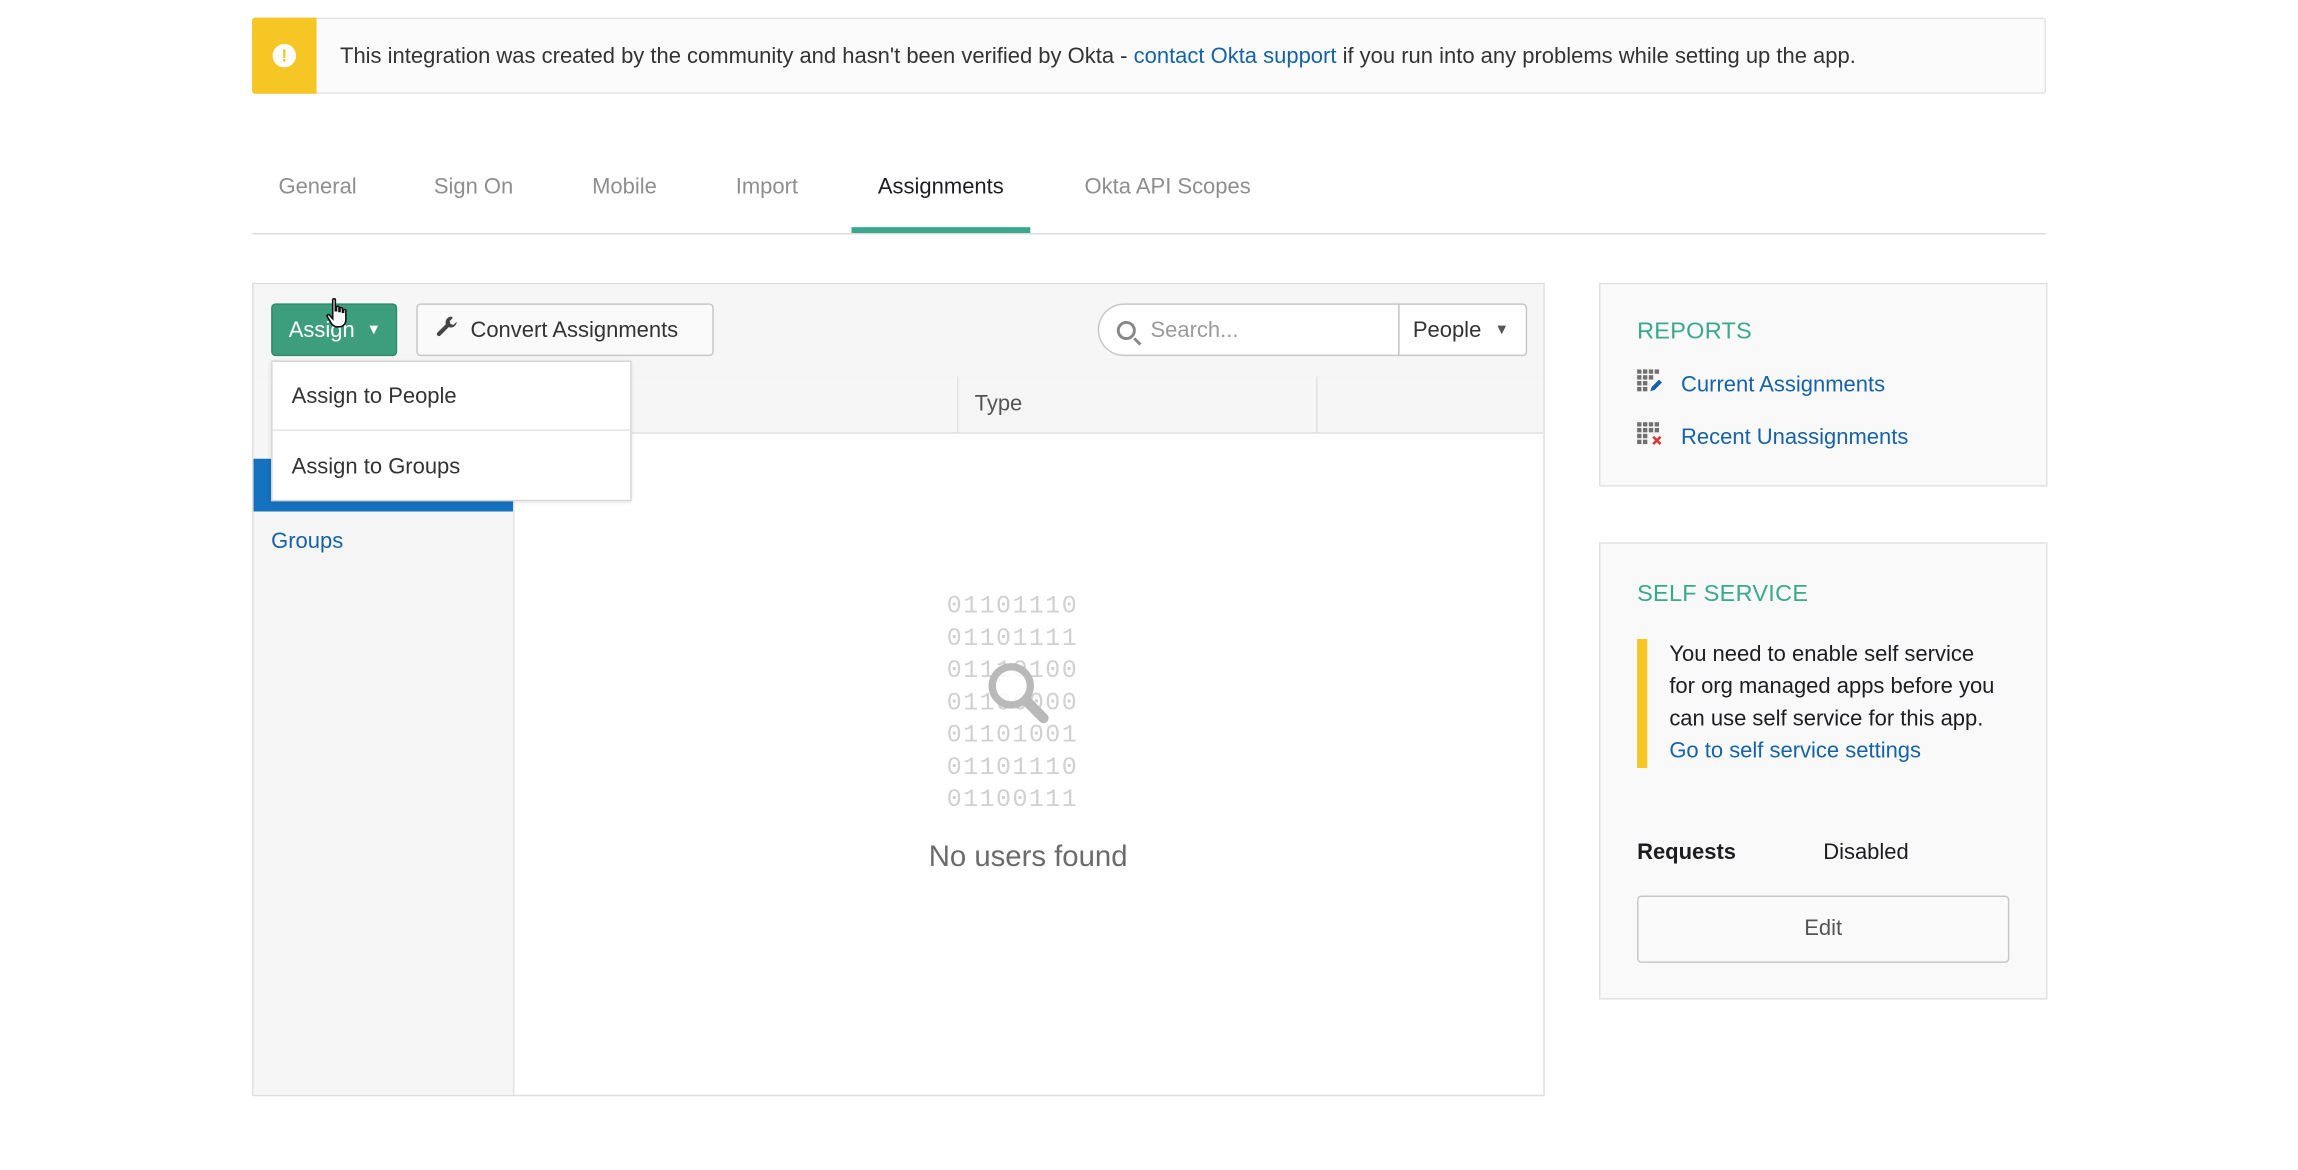 The image size is (2298, 1170). What do you see at coordinates (452, 466) in the screenshot?
I see `menu-item-assign-to-groups: Assign to Groups` at bounding box center [452, 466].